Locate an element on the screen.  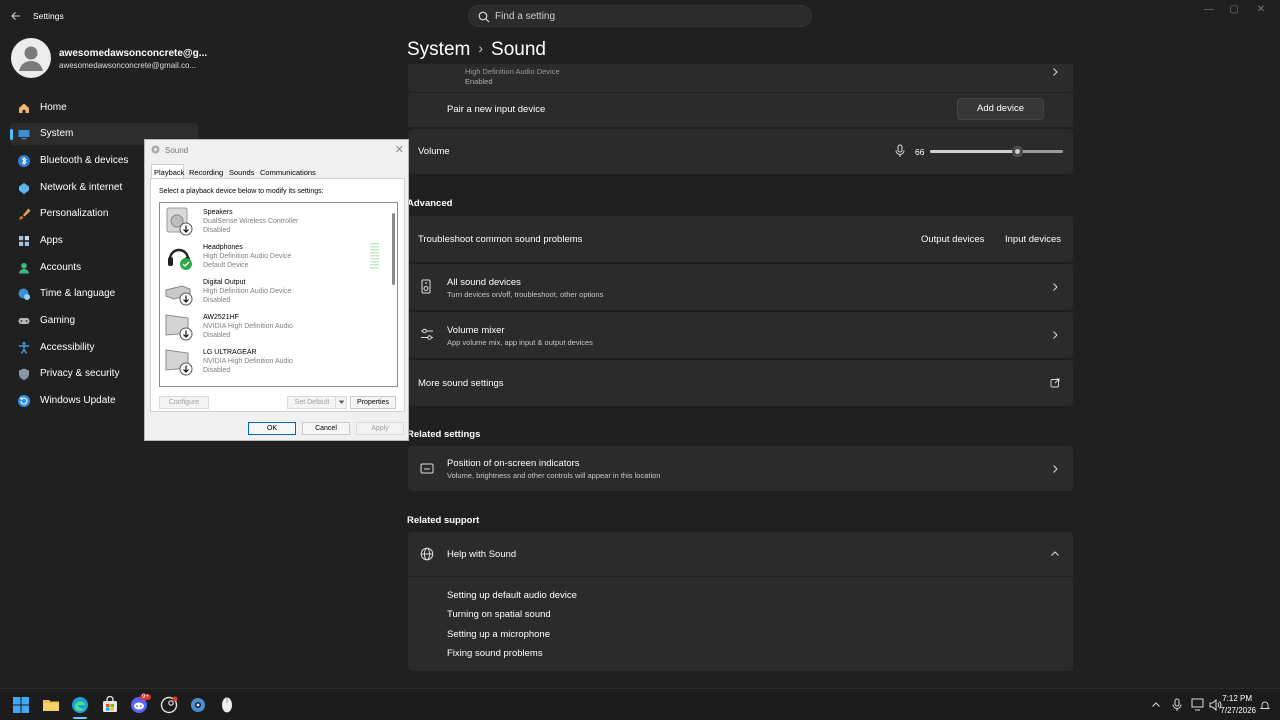
store-icon is located at coordinates (110, 705).